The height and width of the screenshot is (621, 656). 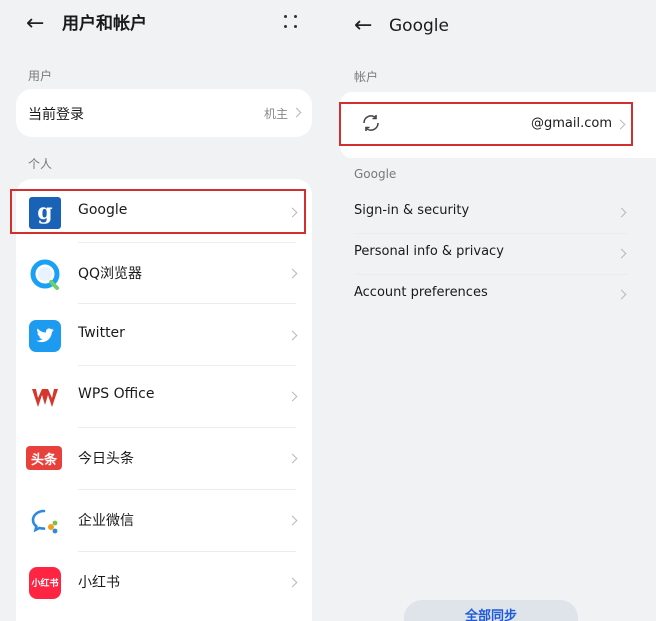 I want to click on qq-browser-icon, so click(x=45, y=274).